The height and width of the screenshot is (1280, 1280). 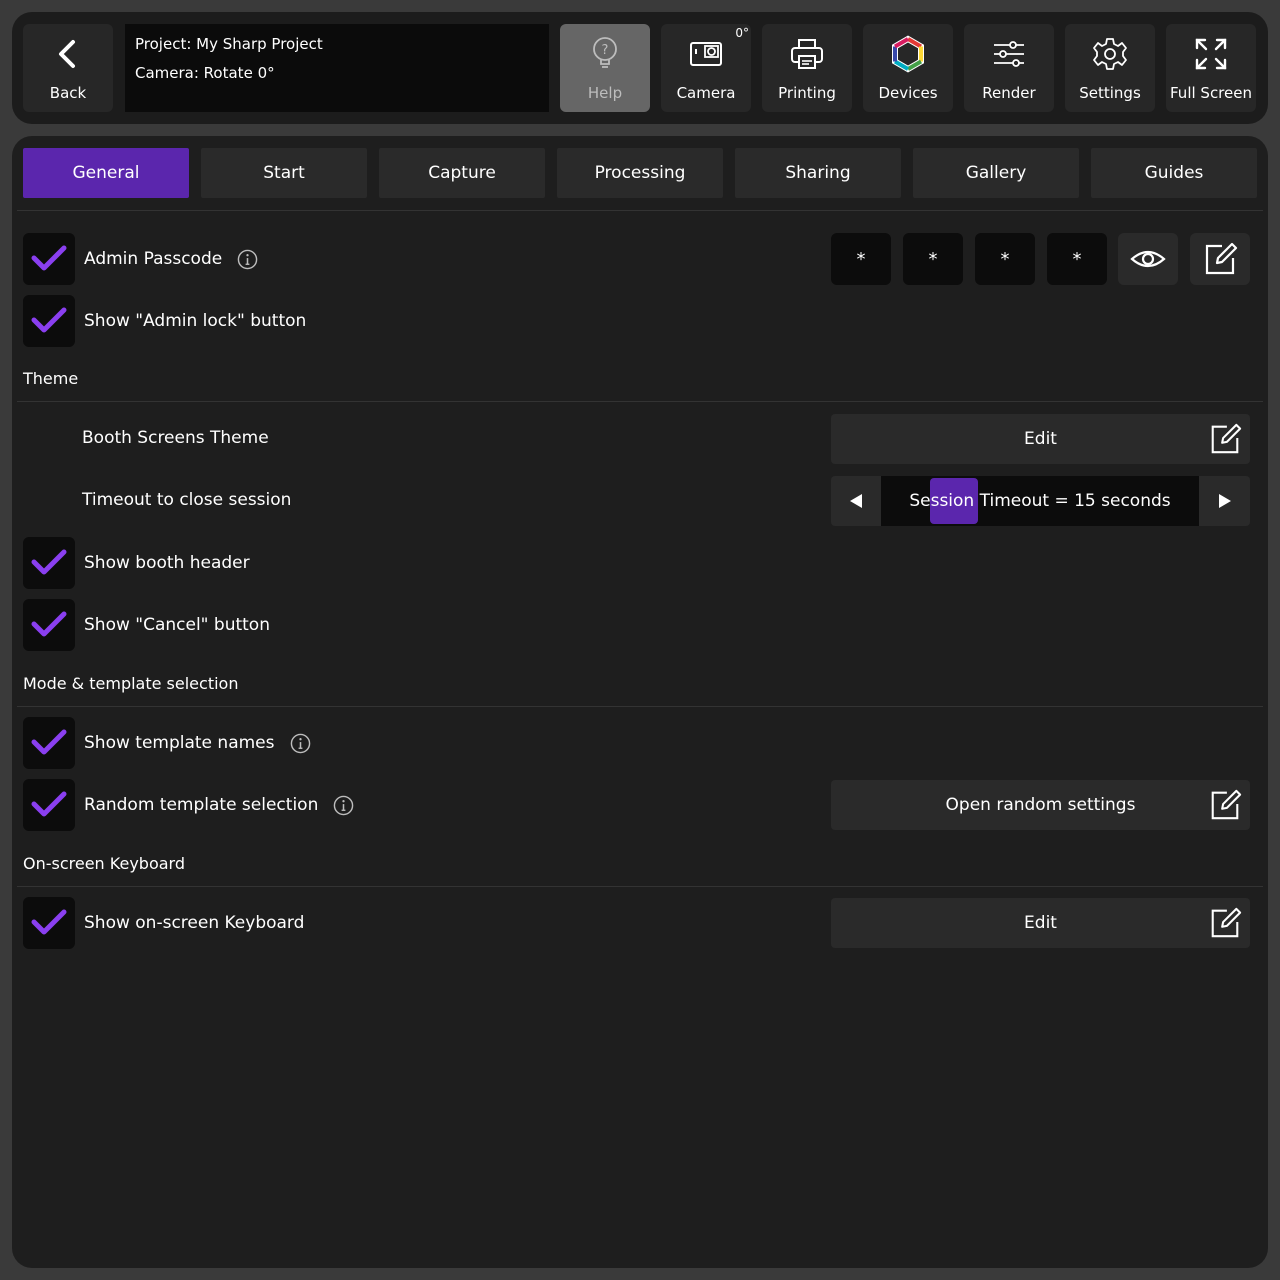 I want to click on passcode-digit-4: *, so click(x=1077, y=259).